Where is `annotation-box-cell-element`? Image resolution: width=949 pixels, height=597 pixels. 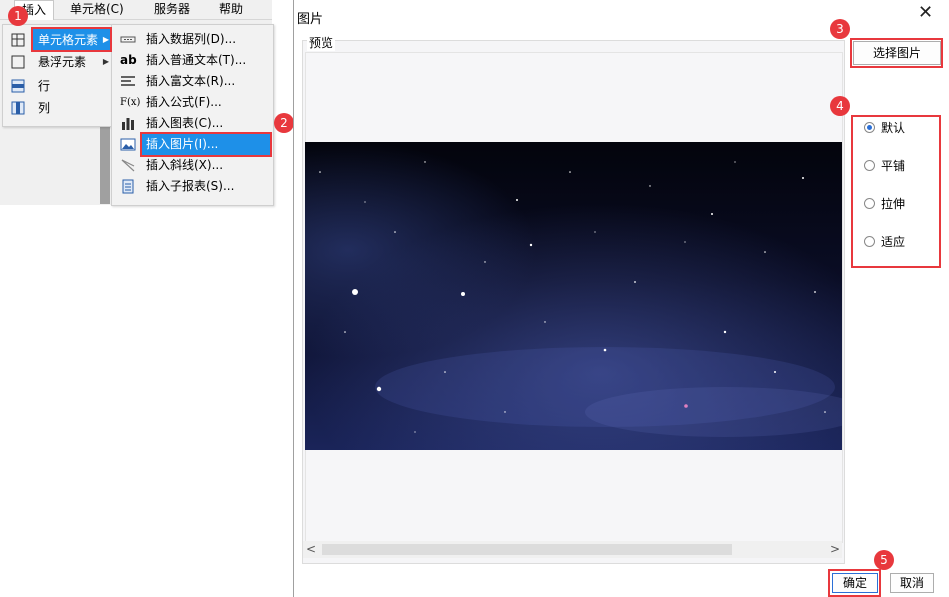 annotation-box-cell-element is located at coordinates (71, 39).